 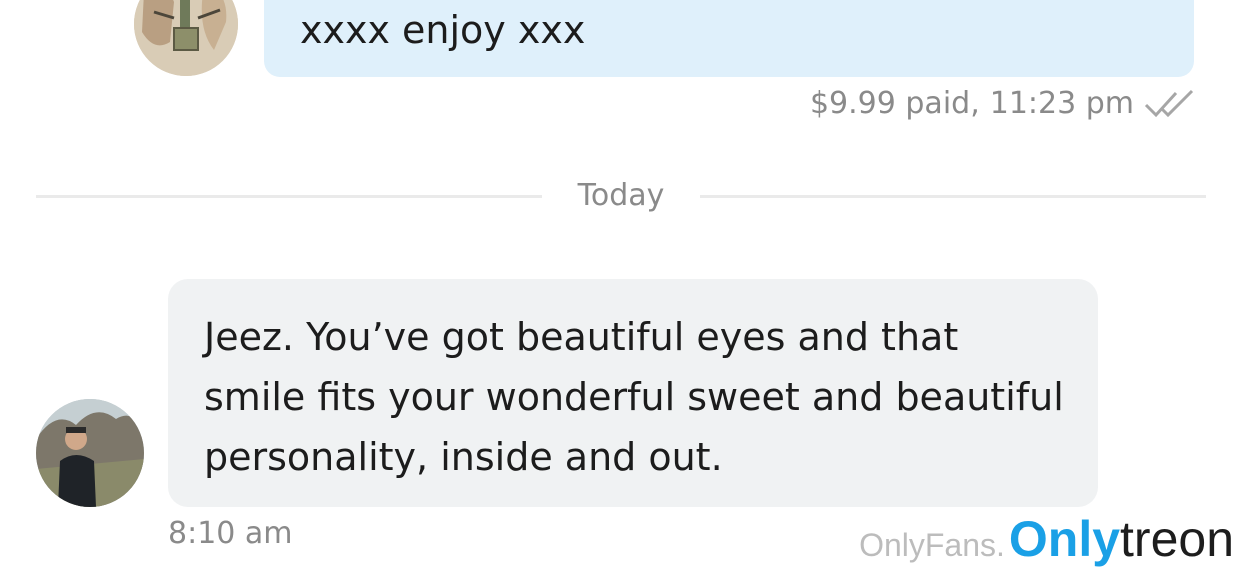 I want to click on watermark-brand-b: treon, so click(x=1177, y=539).